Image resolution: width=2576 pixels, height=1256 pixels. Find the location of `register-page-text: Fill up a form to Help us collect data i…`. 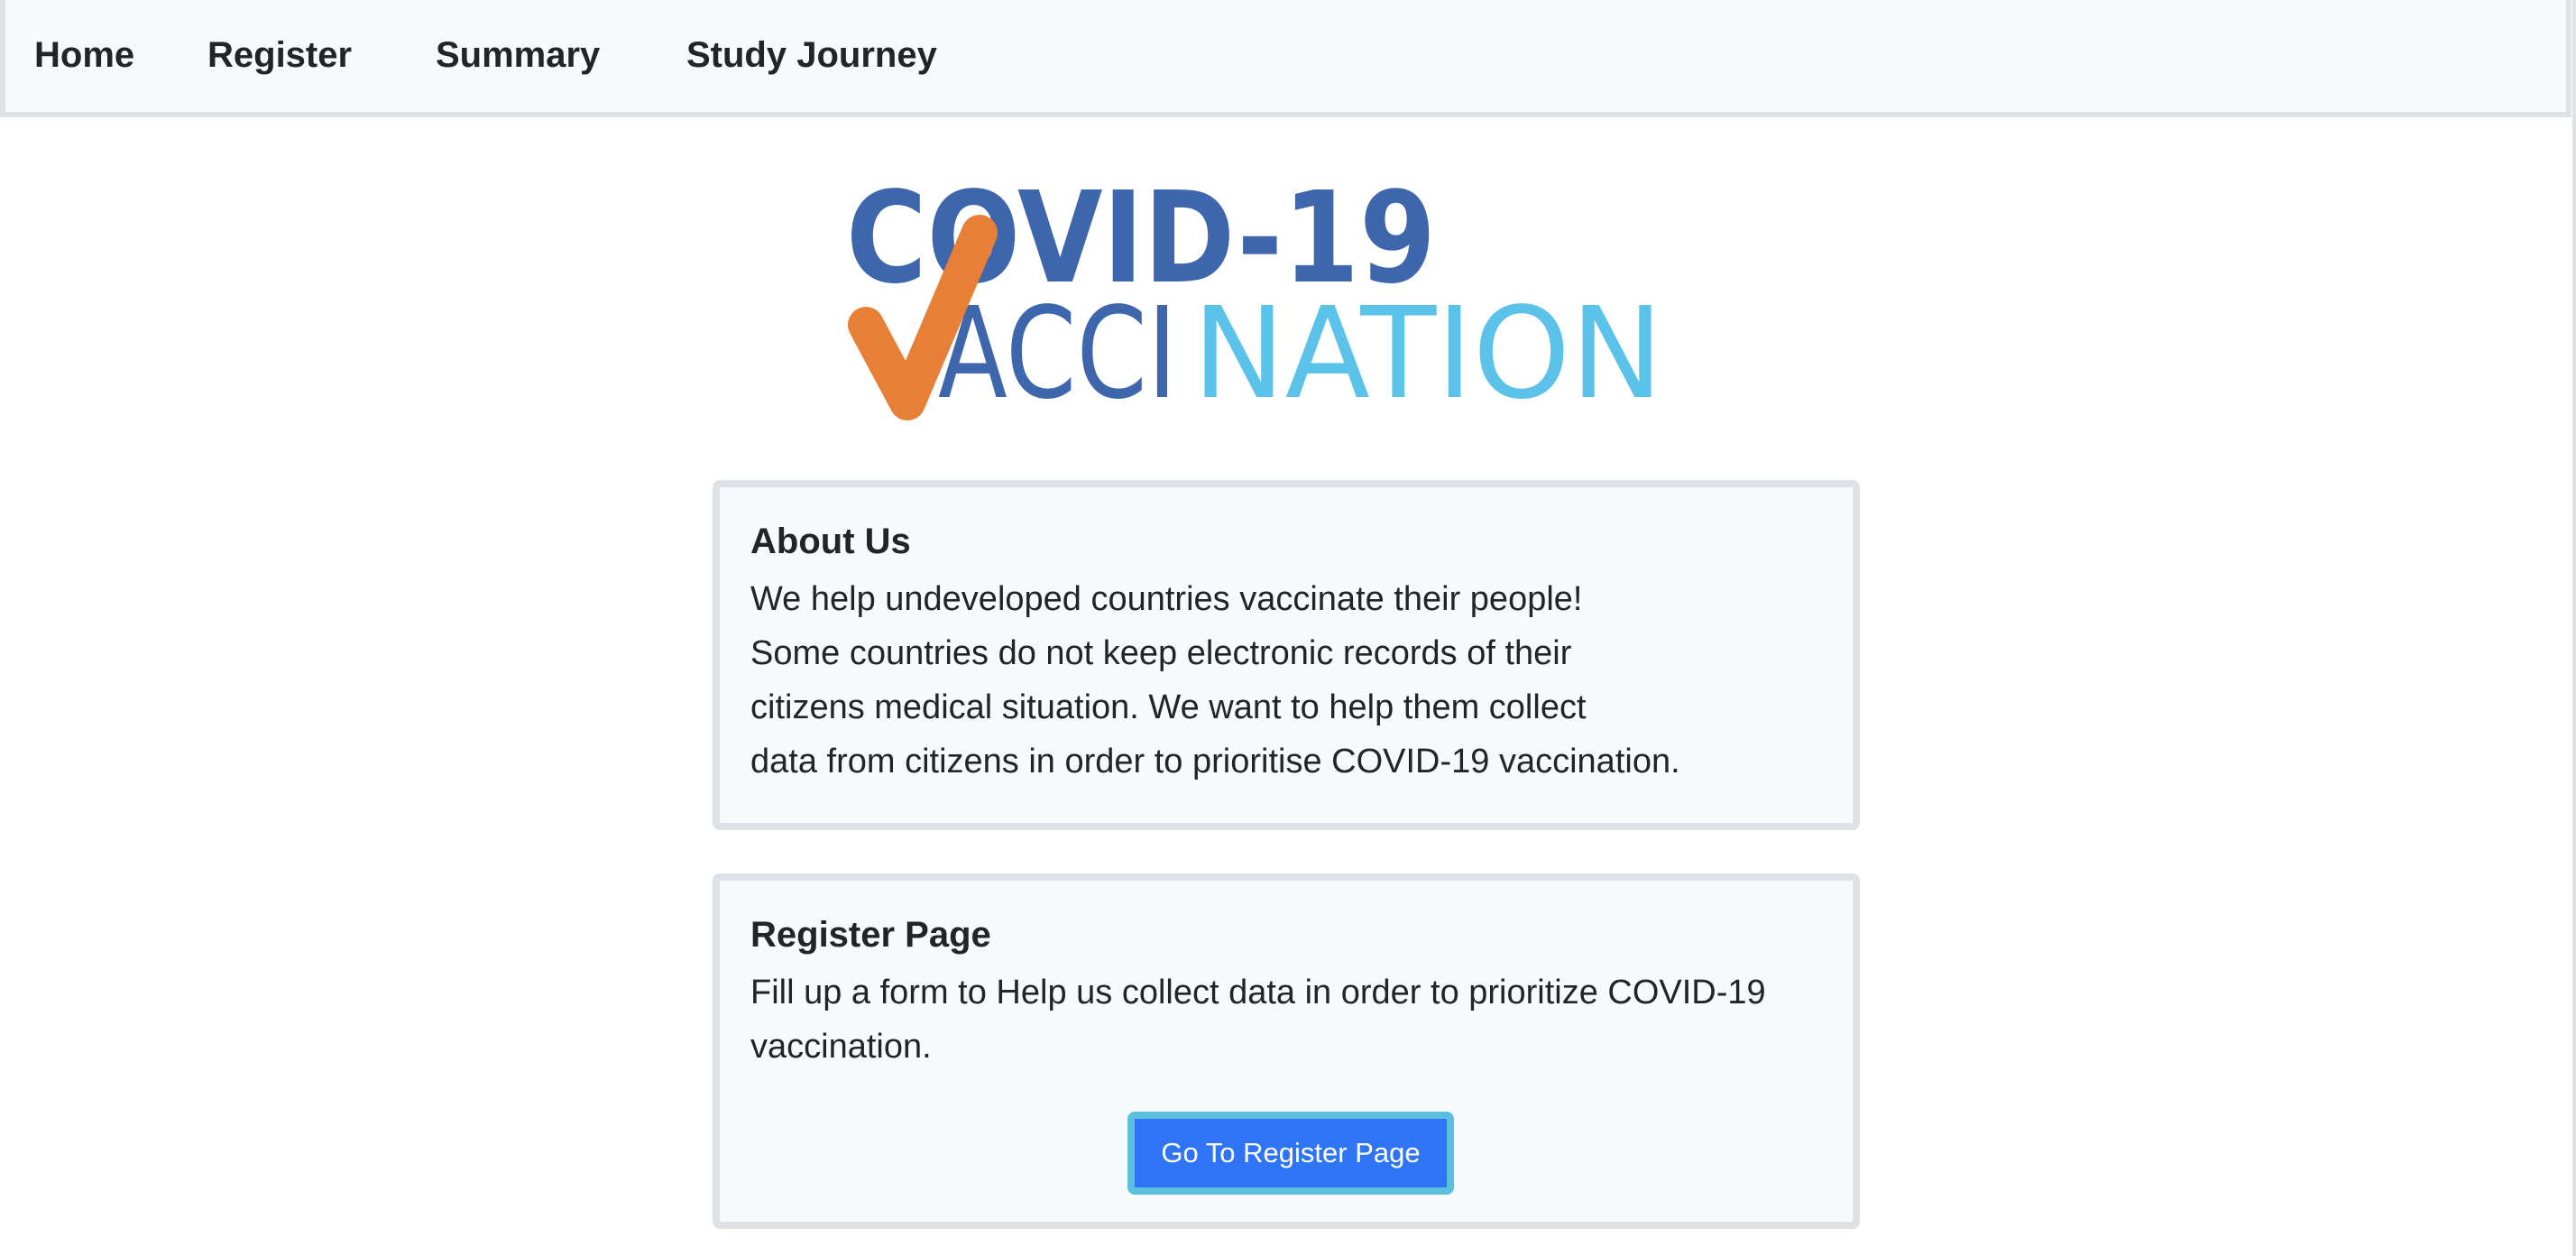

register-page-text: Fill up a form to Help us collect data i… is located at coordinates (1286, 1019).